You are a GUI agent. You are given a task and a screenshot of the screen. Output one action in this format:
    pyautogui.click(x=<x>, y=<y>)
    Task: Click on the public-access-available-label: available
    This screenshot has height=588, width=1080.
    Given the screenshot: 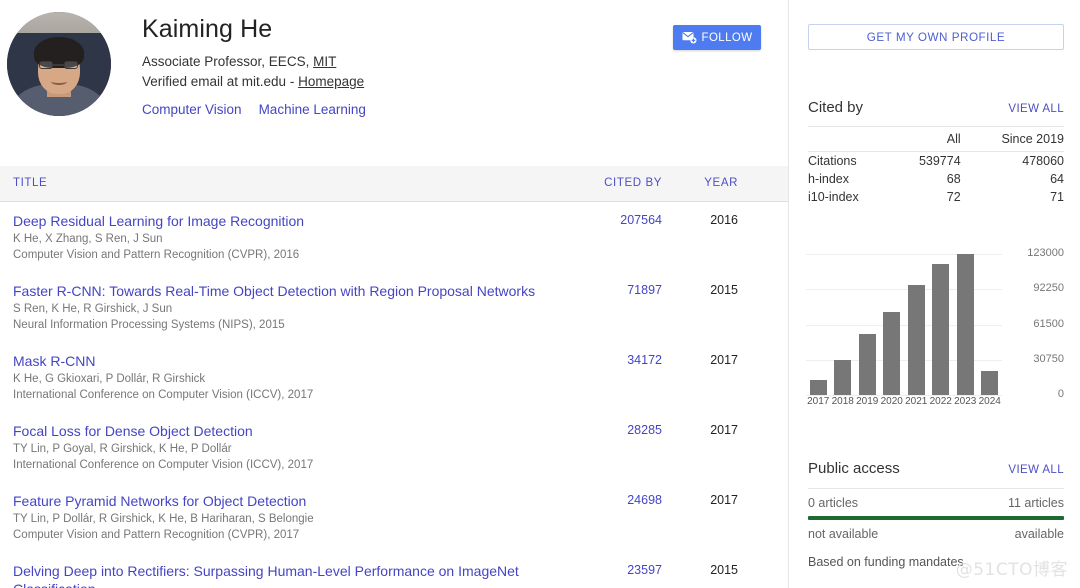 What is the action you would take?
    pyautogui.click(x=1039, y=534)
    